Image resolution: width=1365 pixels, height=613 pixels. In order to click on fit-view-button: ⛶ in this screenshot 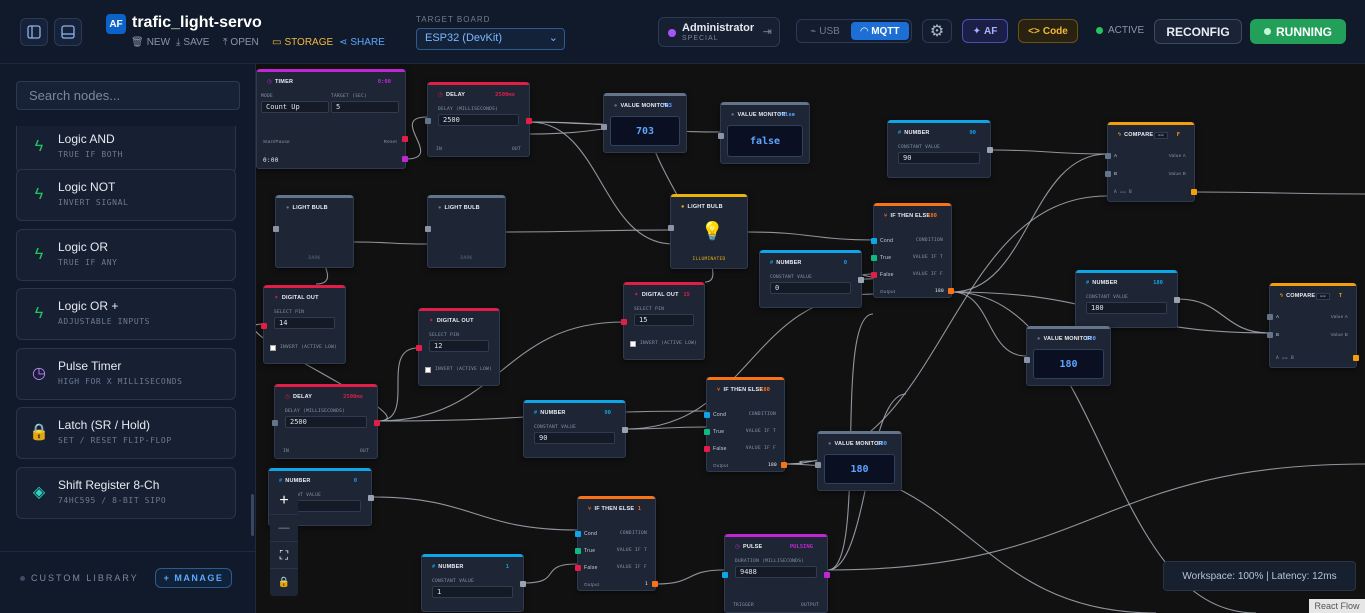, I will do `click(284, 555)`.